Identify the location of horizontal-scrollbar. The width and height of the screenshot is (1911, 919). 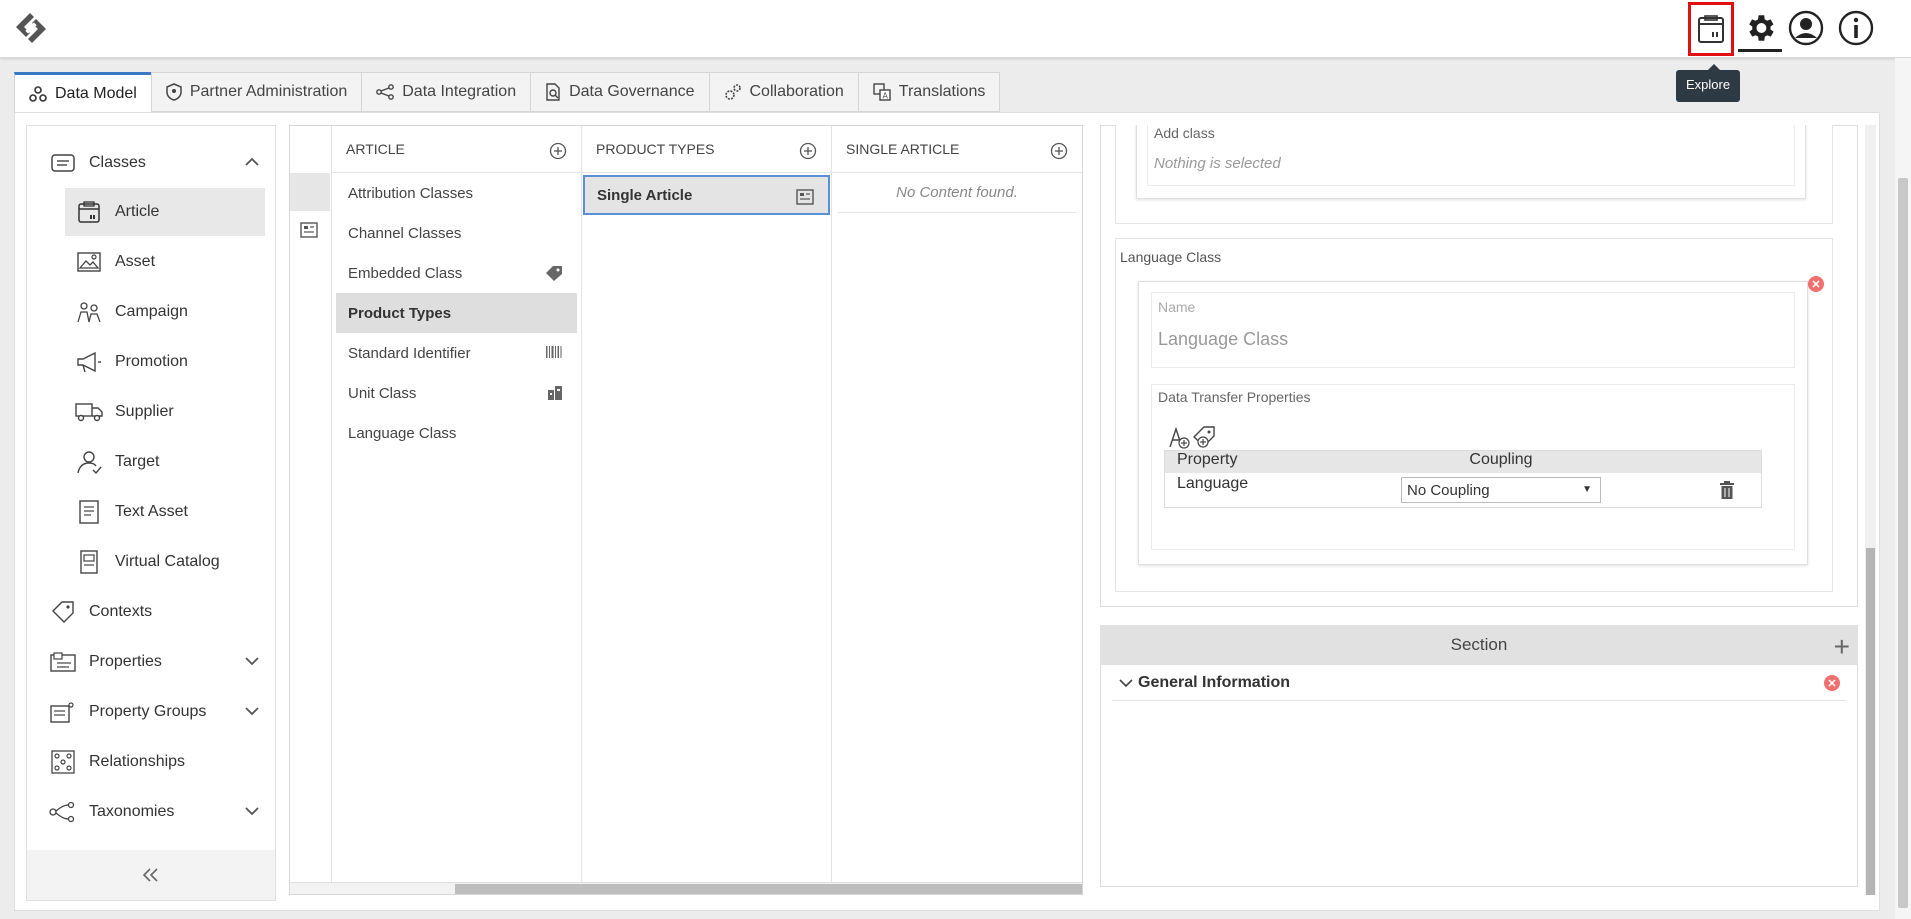
(686, 888).